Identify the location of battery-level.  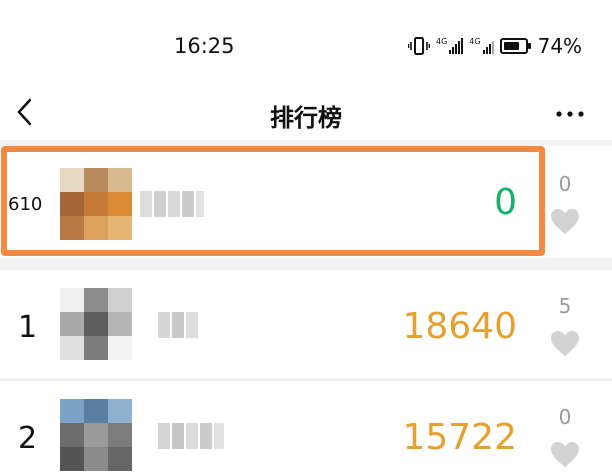
(511, 46).